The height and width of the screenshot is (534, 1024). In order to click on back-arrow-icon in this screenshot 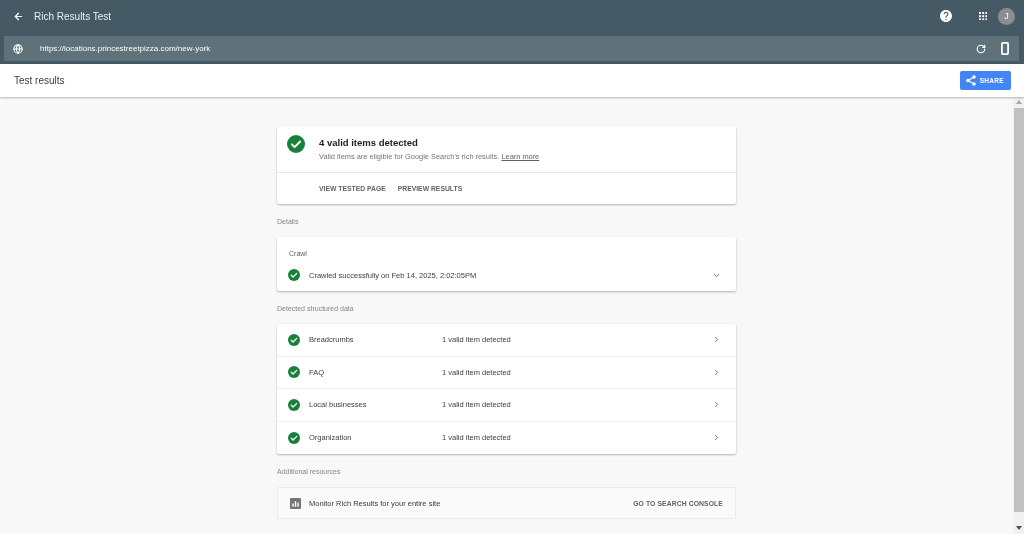, I will do `click(18, 16)`.